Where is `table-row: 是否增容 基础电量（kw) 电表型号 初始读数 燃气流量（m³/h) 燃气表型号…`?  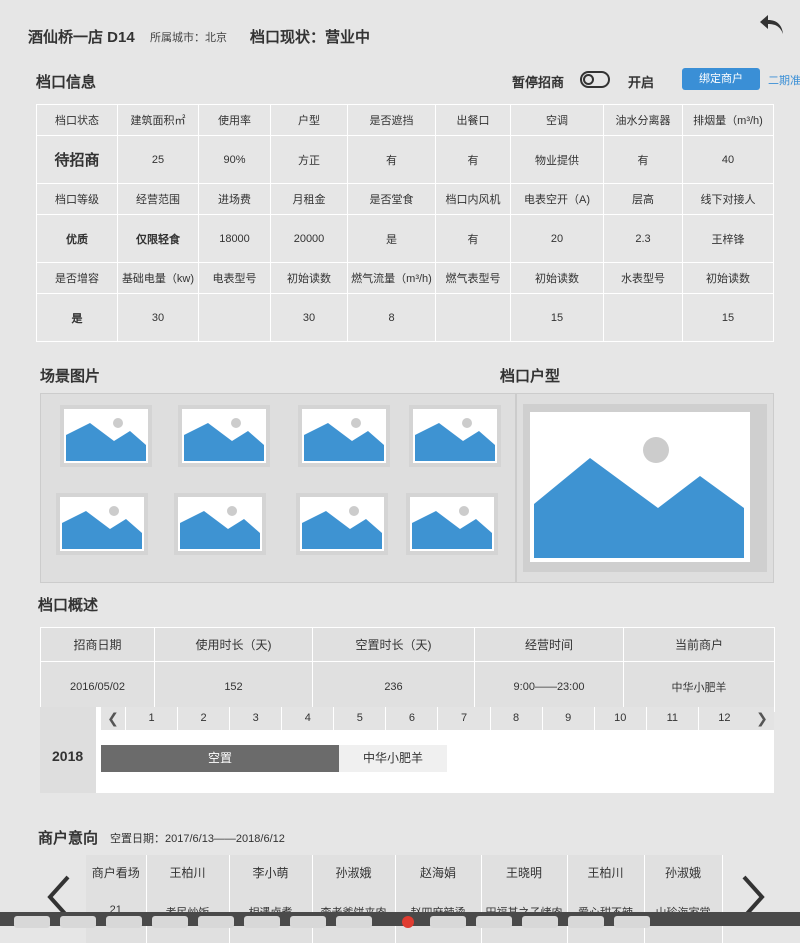 table-row: 是否增容 基础电量（kw) 电表型号 初始读数 燃气流量（m³/h) 燃气表型号… is located at coordinates (405, 278).